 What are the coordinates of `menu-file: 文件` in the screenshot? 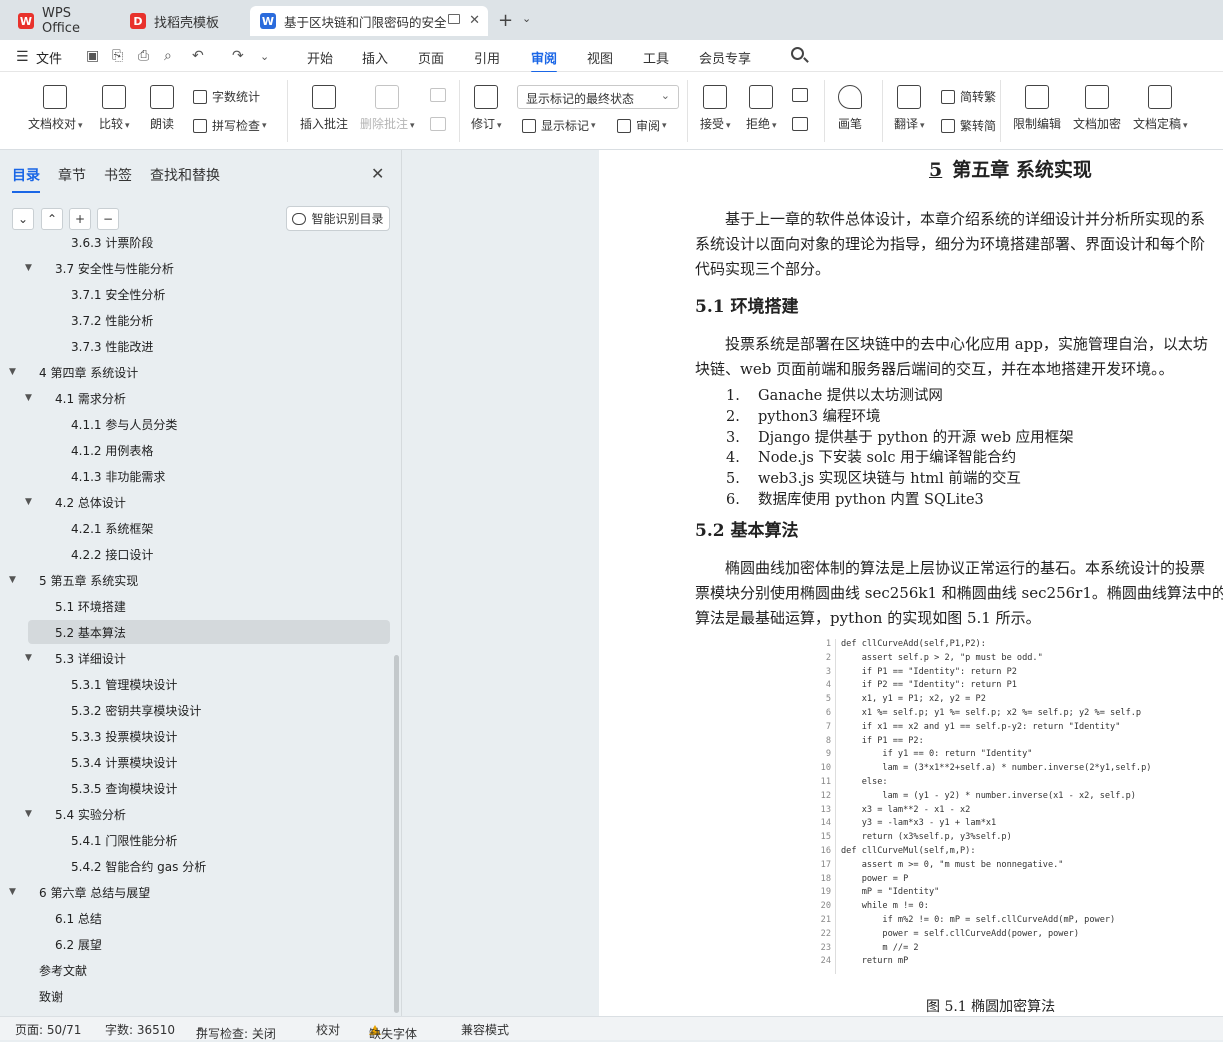 It's located at (49, 57).